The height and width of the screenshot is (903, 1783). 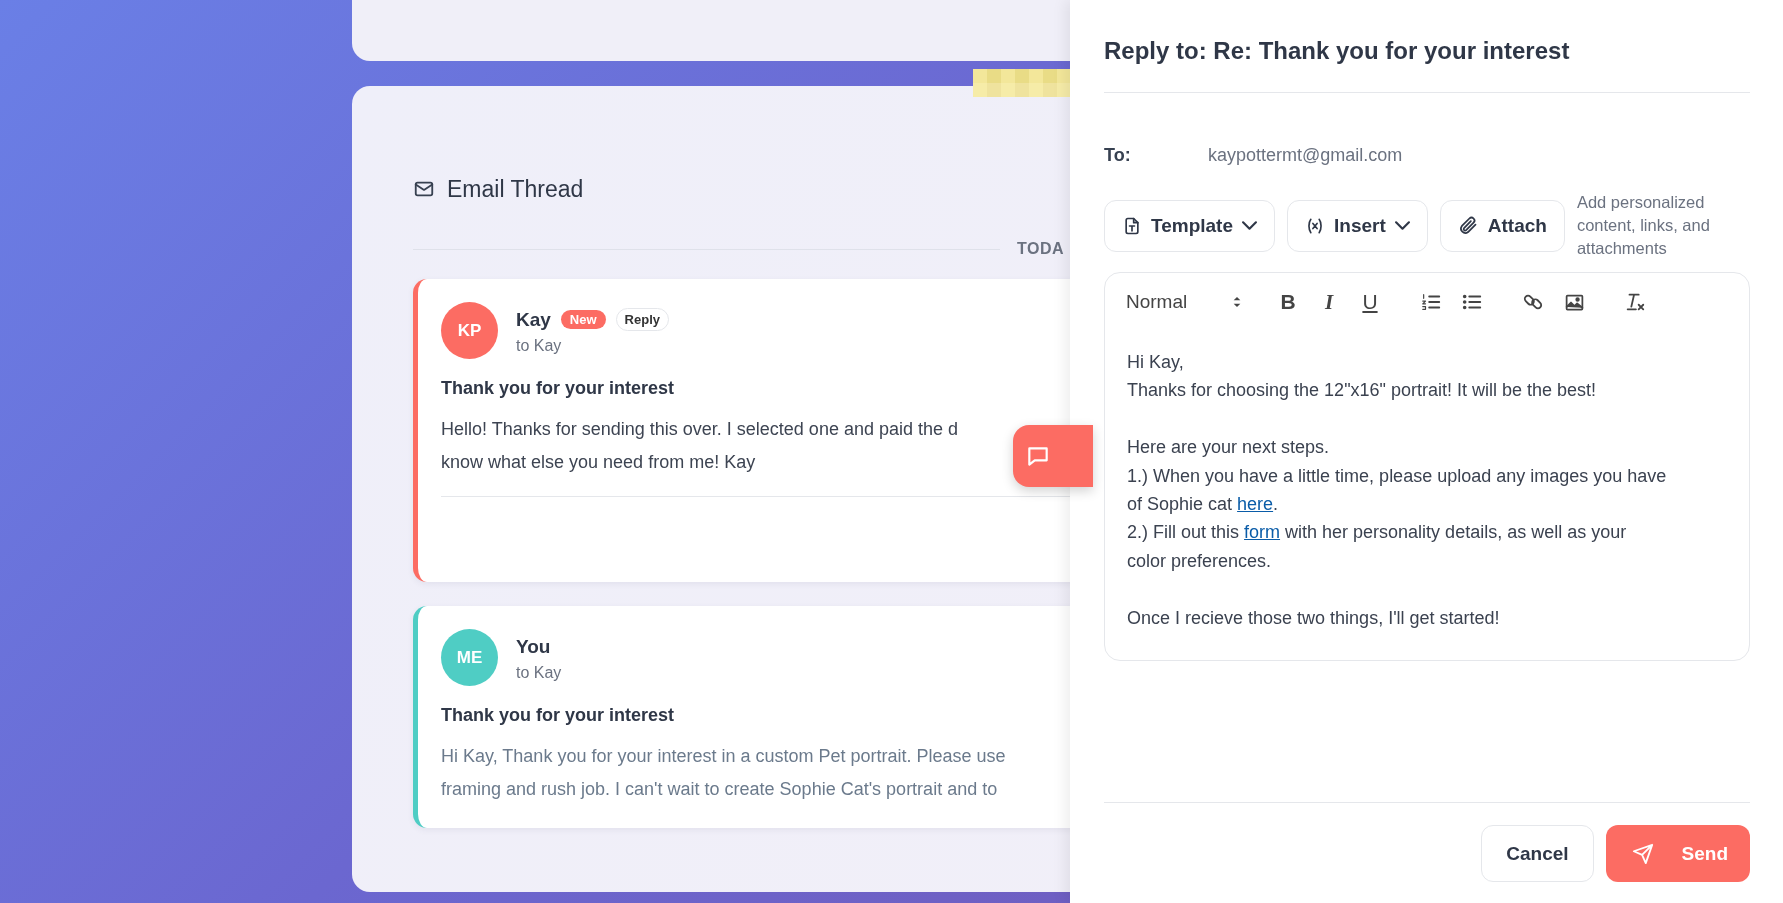 I want to click on panel-title: Reply to: Re: Thank you for your interest, so click(x=1427, y=46).